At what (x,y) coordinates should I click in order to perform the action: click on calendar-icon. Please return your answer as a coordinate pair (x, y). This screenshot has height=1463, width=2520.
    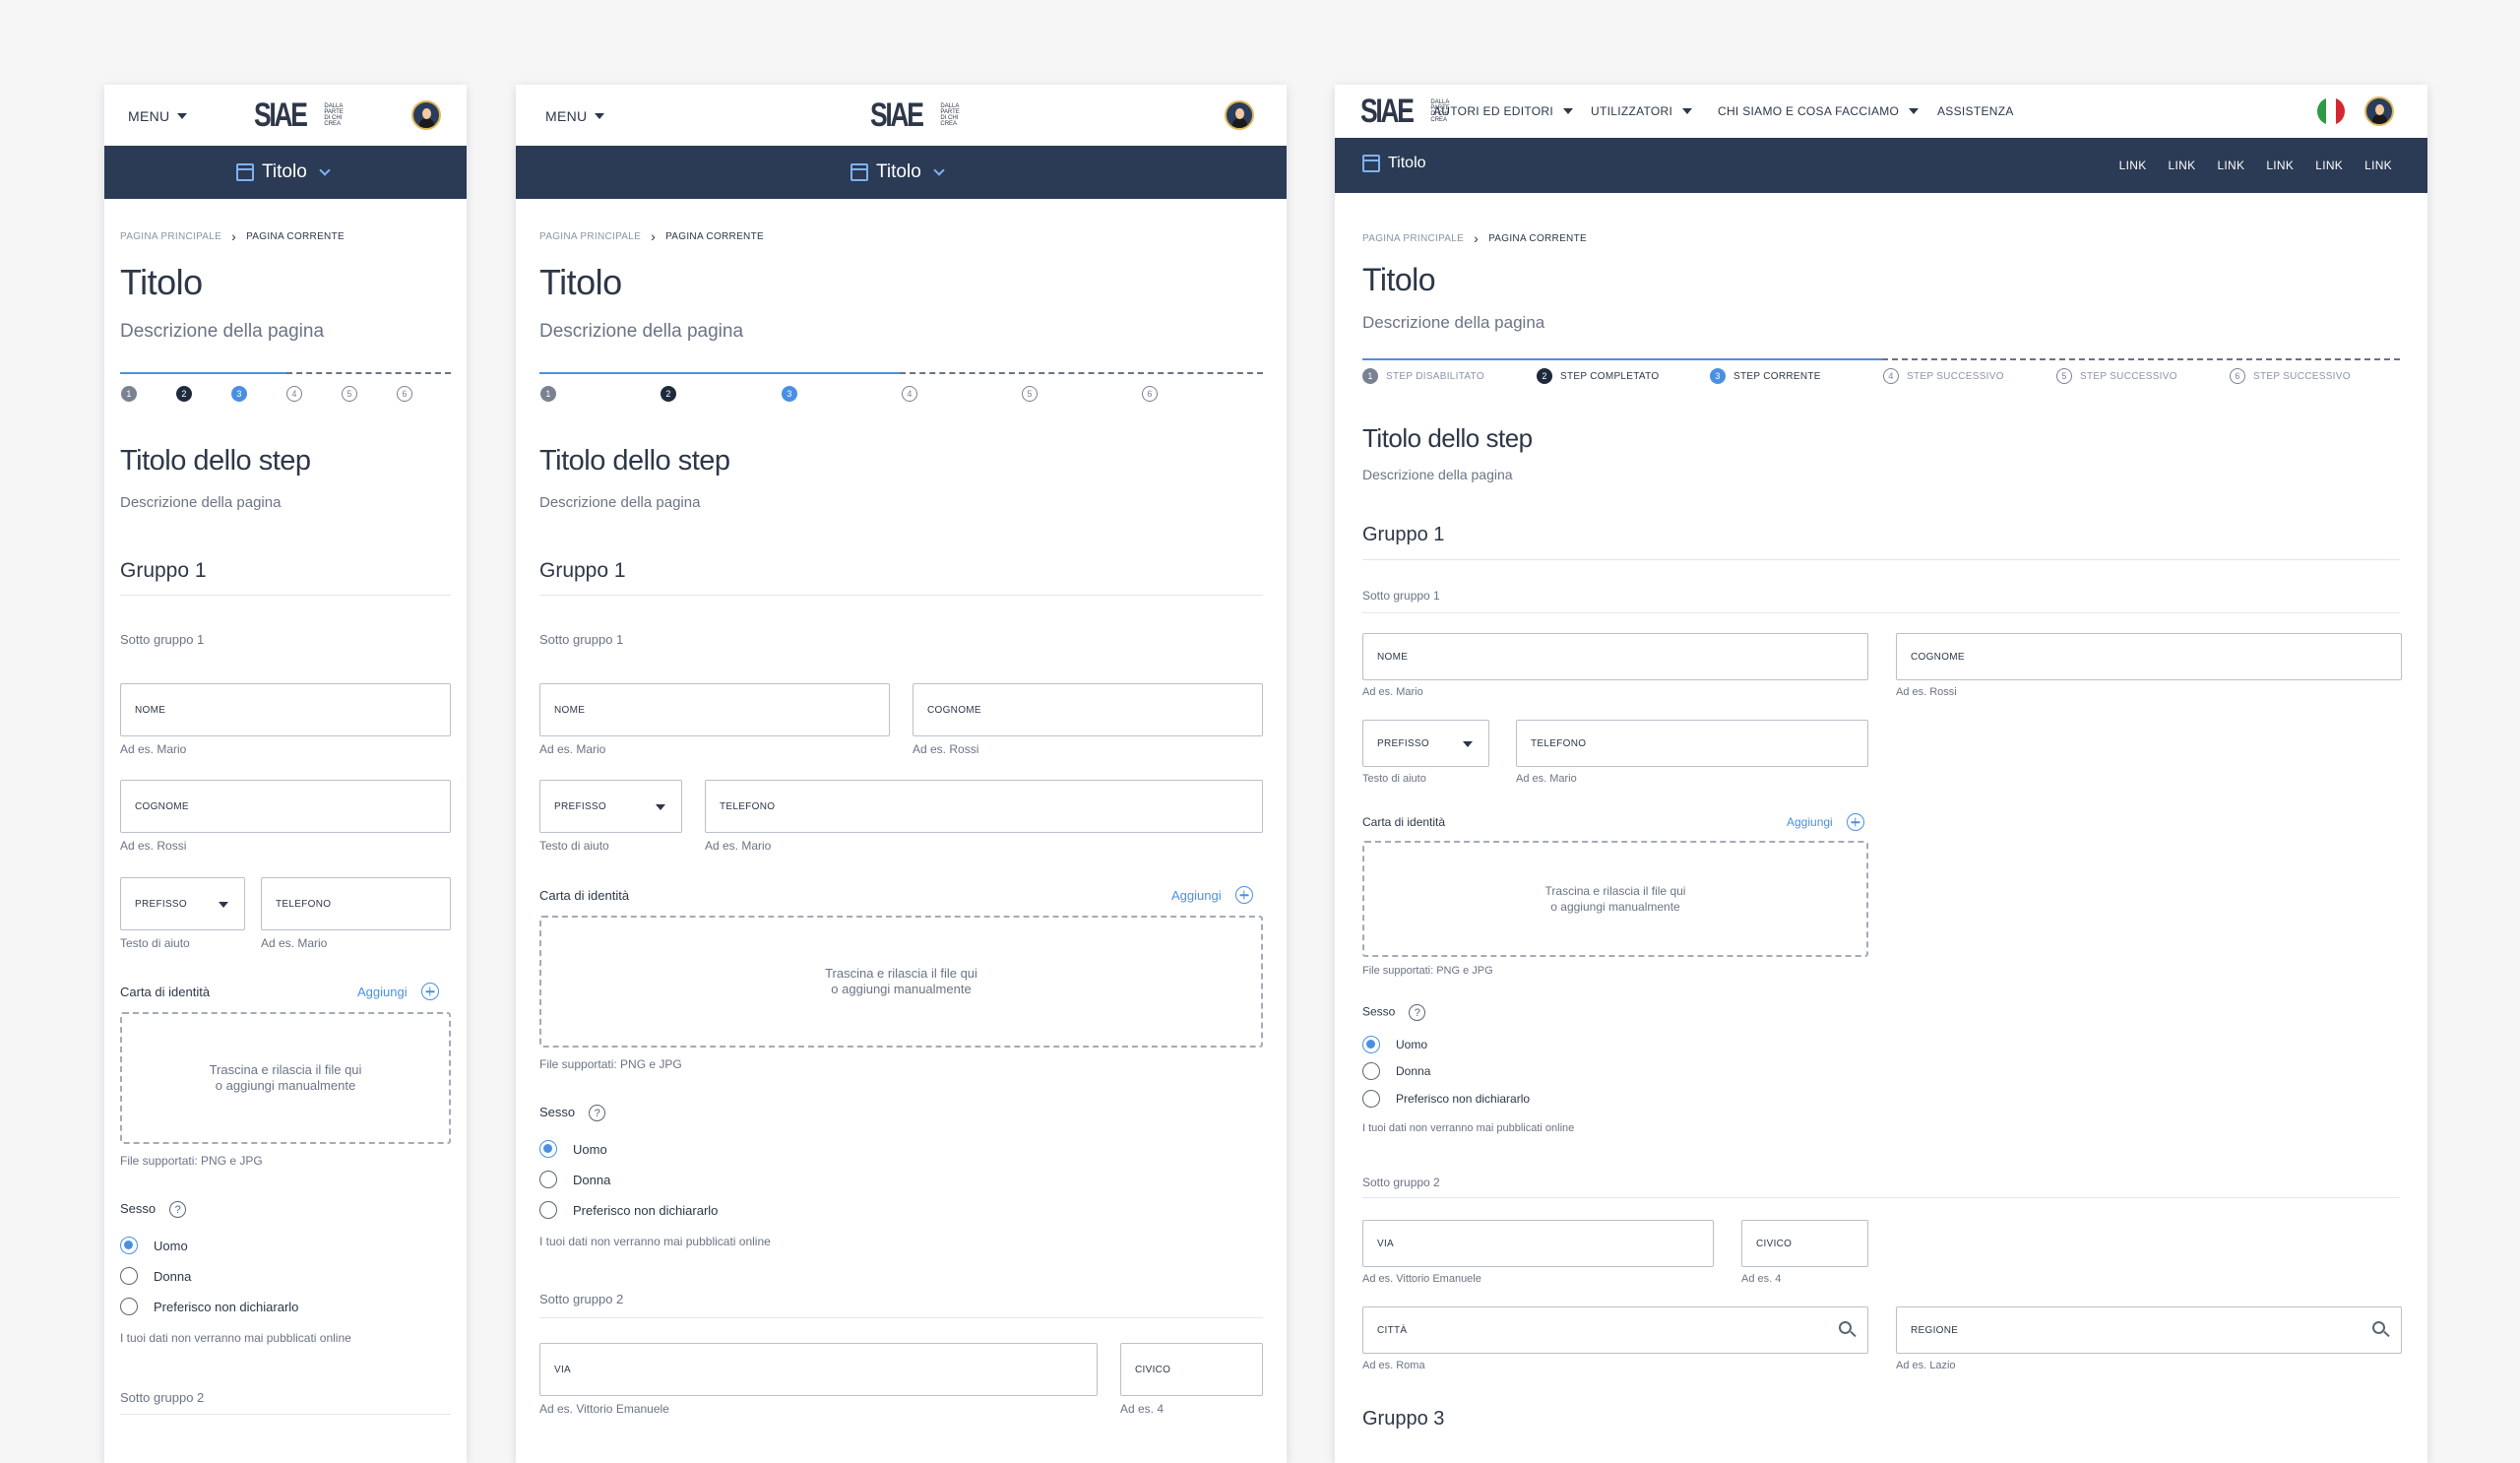
    Looking at the image, I should click on (245, 172).